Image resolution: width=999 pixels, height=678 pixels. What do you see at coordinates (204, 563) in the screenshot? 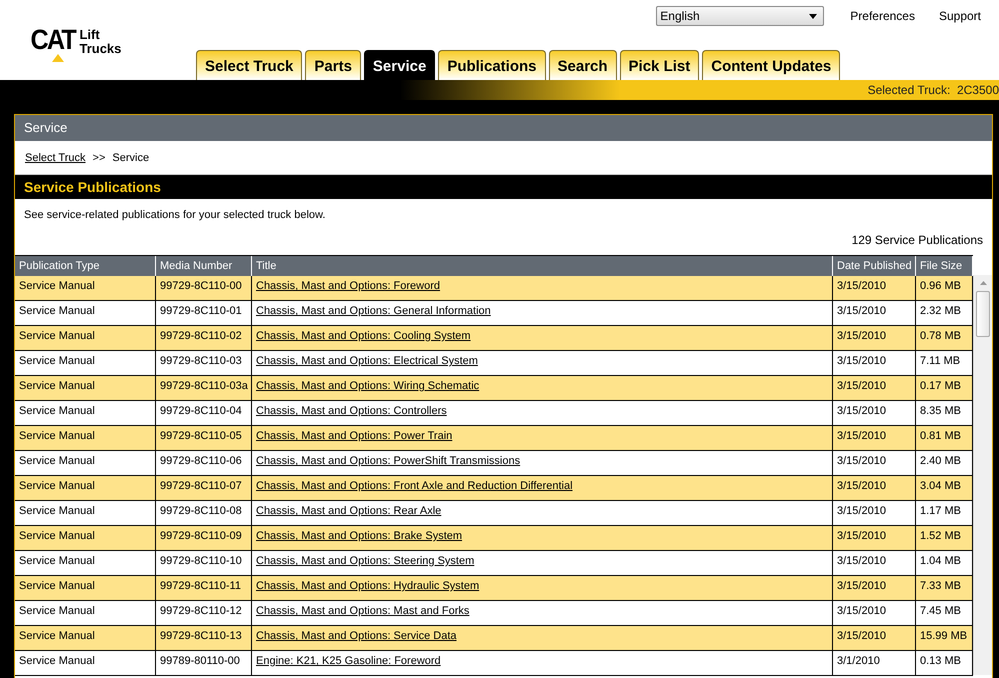
I see `table-cell: 99729-8C110-10` at bounding box center [204, 563].